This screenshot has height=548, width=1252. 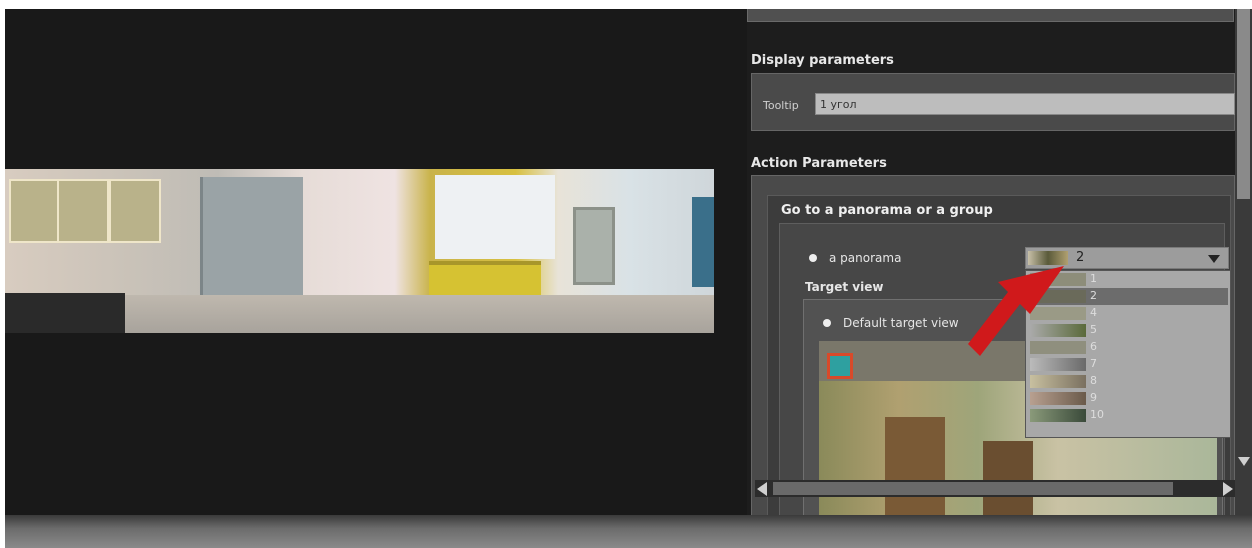 I want to click on dropdown-item-label: 8, so click(x=1093, y=380).